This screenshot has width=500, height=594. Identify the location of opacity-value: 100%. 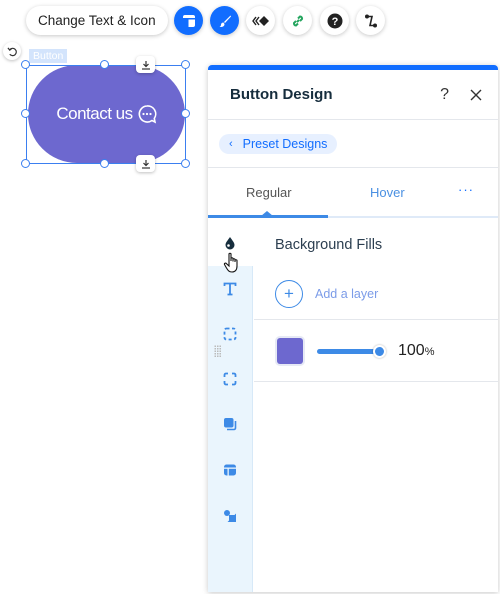
(416, 351).